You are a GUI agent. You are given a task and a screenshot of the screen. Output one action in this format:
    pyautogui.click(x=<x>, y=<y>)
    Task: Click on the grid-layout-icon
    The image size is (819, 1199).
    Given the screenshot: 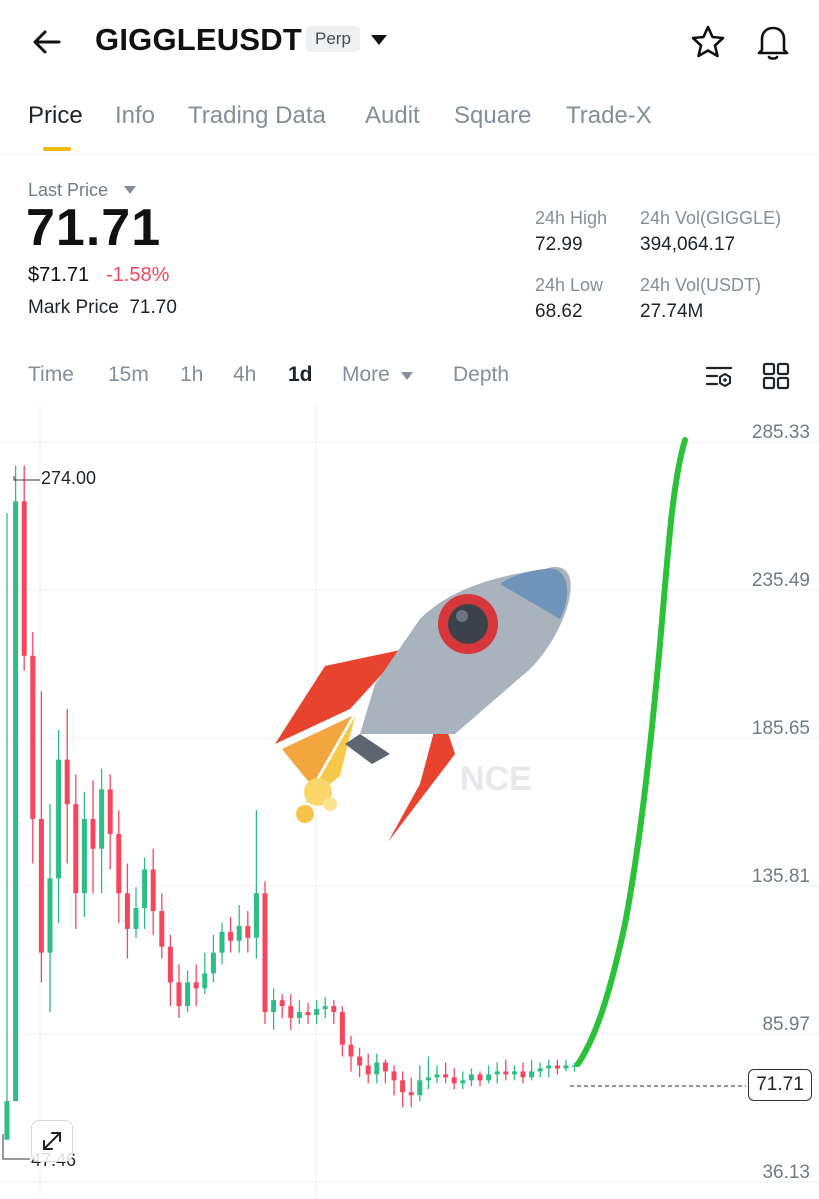 What is the action you would take?
    pyautogui.click(x=776, y=376)
    